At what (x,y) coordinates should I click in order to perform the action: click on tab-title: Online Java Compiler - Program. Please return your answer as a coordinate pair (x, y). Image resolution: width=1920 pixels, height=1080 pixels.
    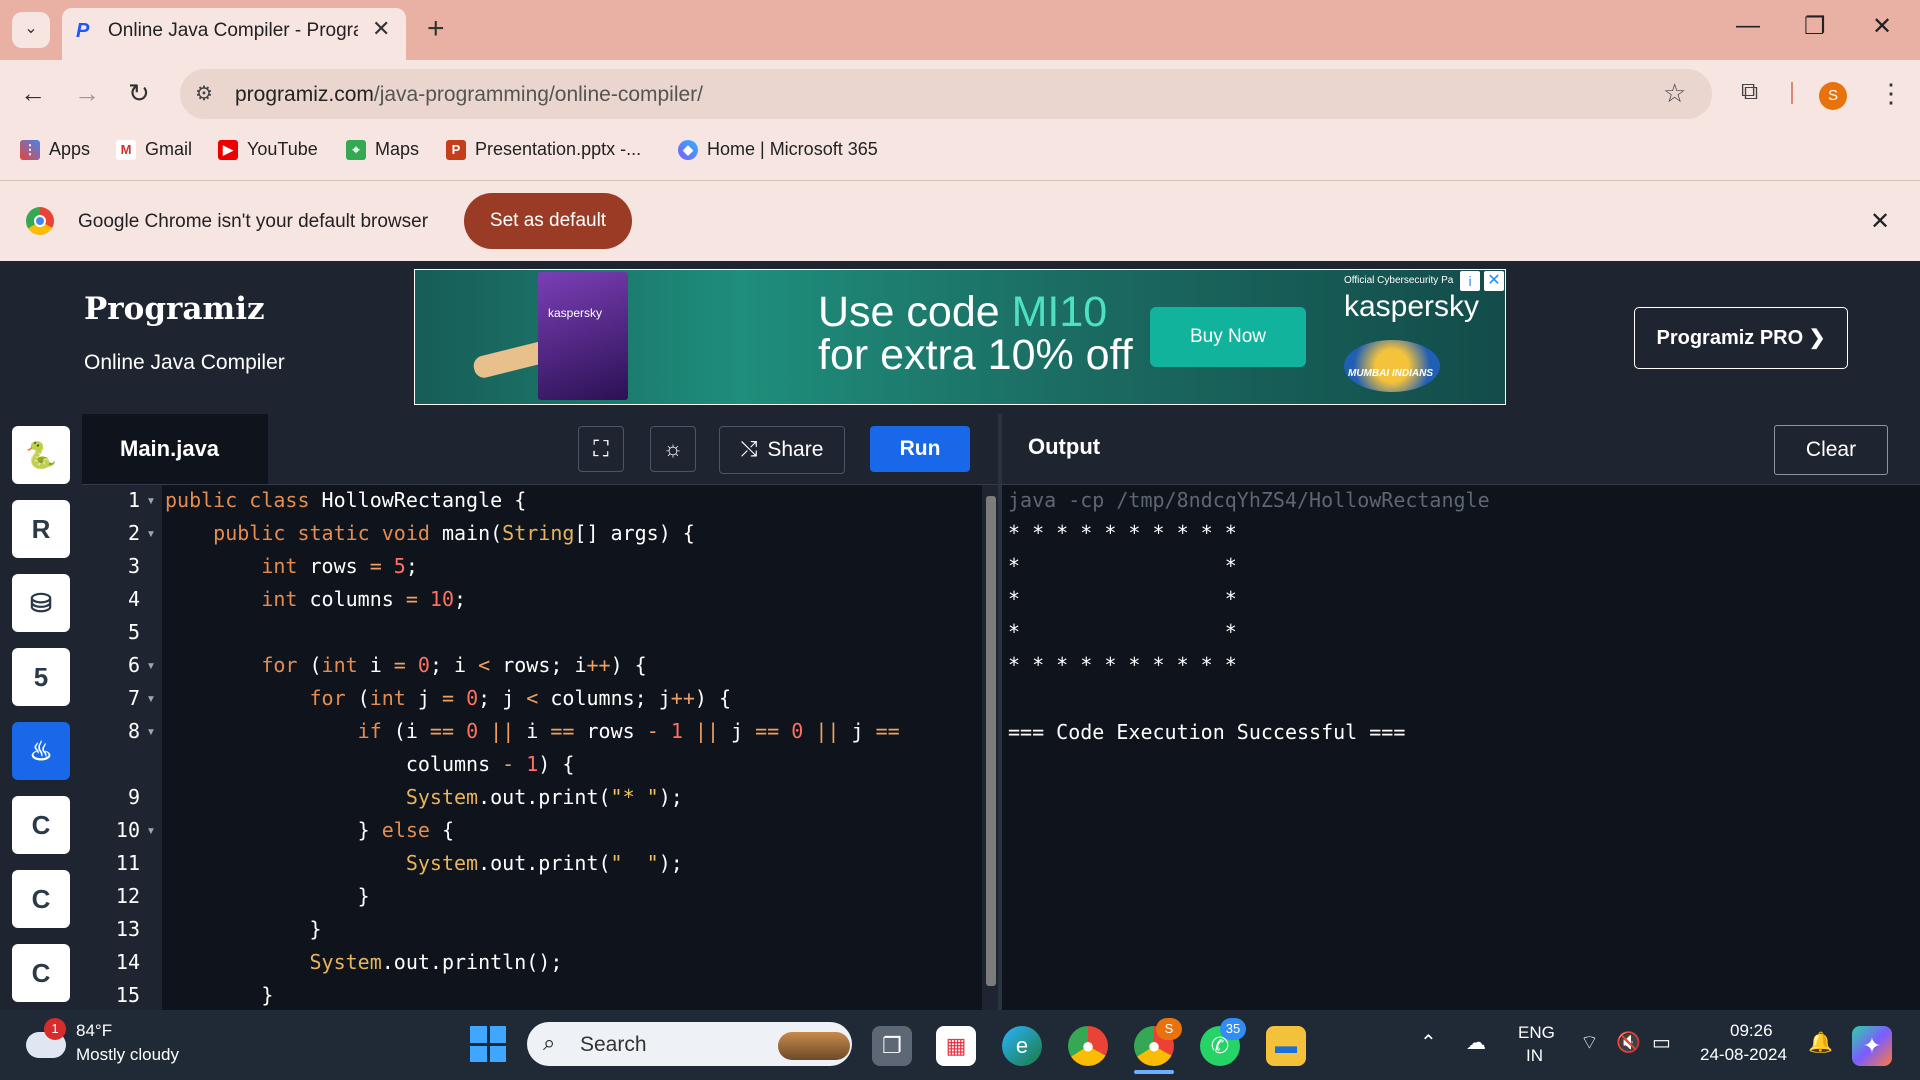
    Looking at the image, I should click on (233, 31).